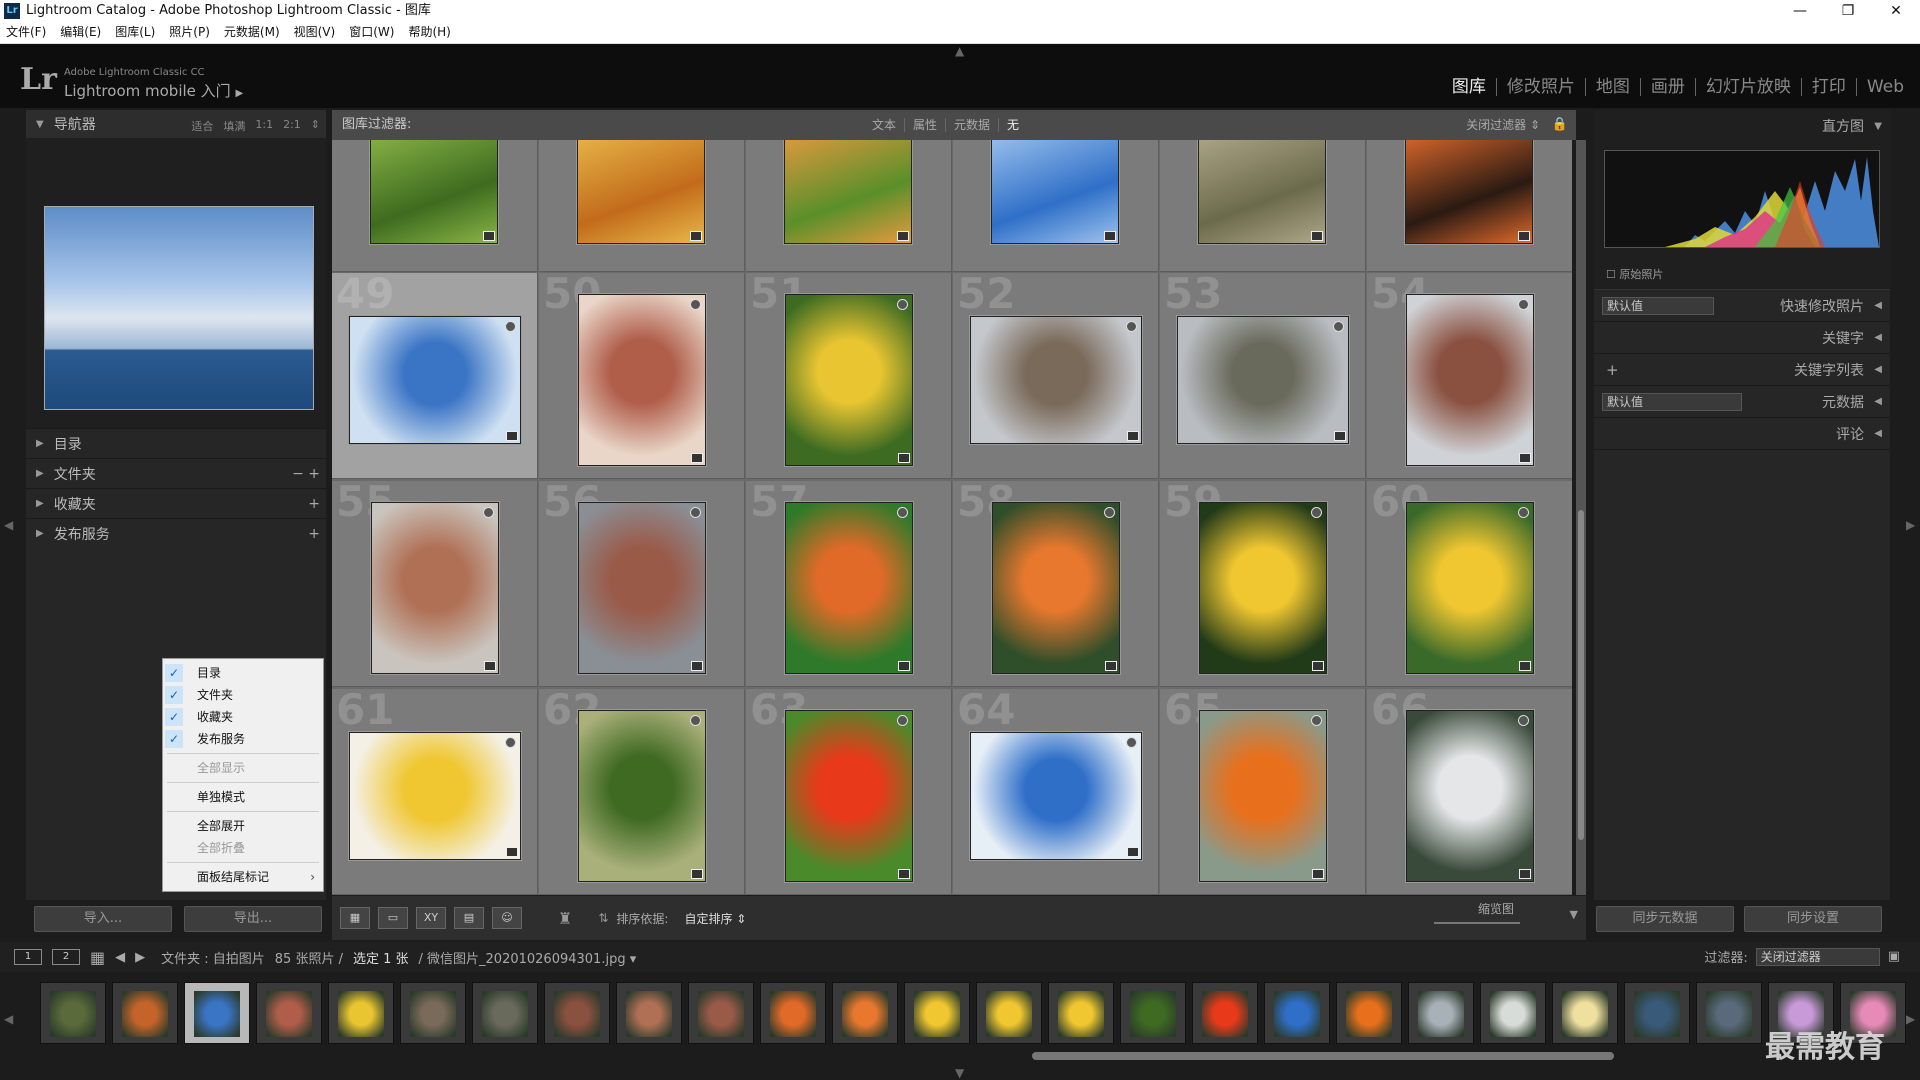  What do you see at coordinates (243, 877) in the screenshot?
I see `menu-item-end-marks: 面板结尾标记 ›` at bounding box center [243, 877].